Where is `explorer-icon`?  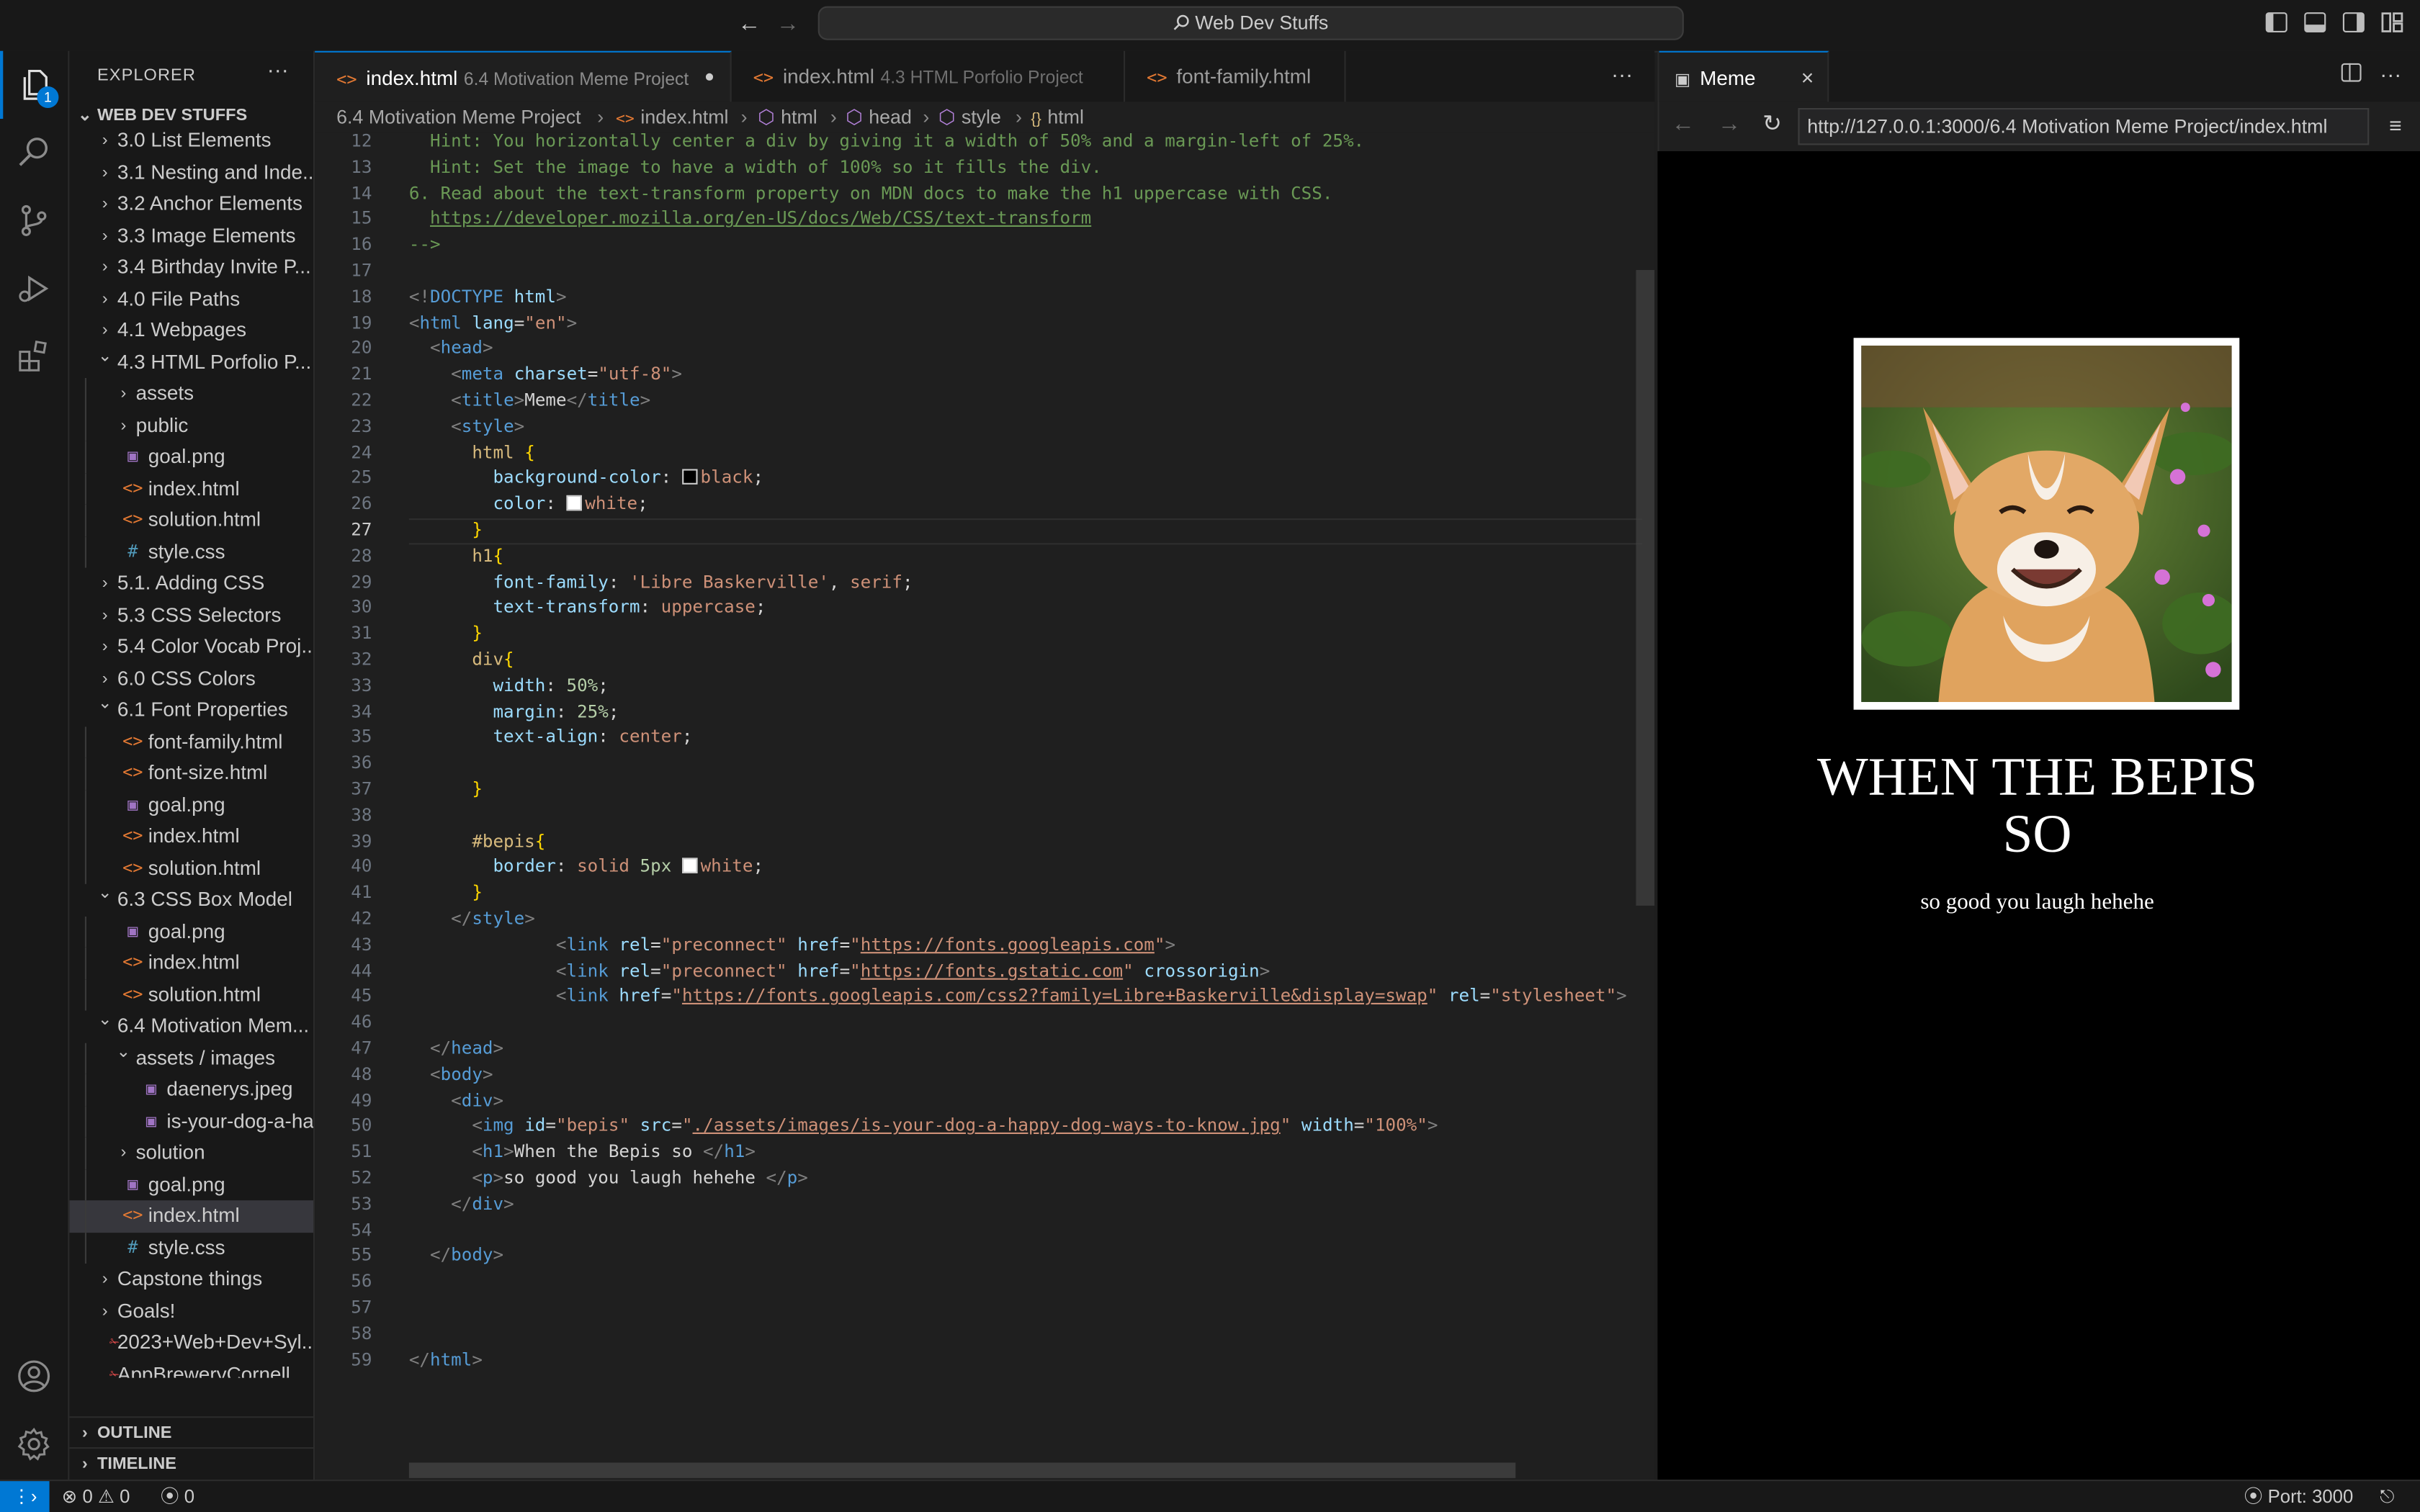 explorer-icon is located at coordinates (34, 85).